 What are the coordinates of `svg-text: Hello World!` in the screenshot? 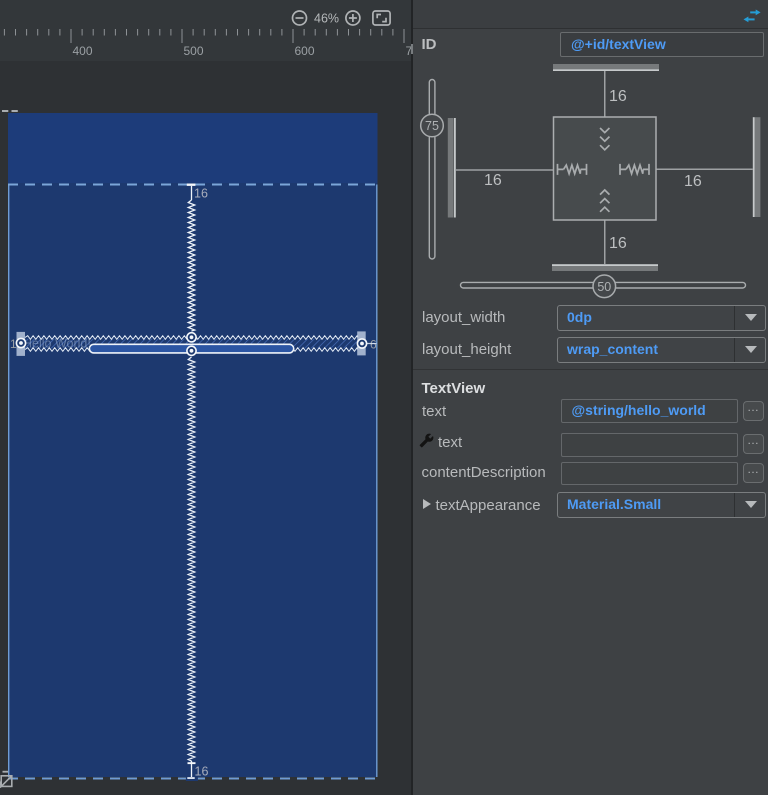 It's located at (57, 344).